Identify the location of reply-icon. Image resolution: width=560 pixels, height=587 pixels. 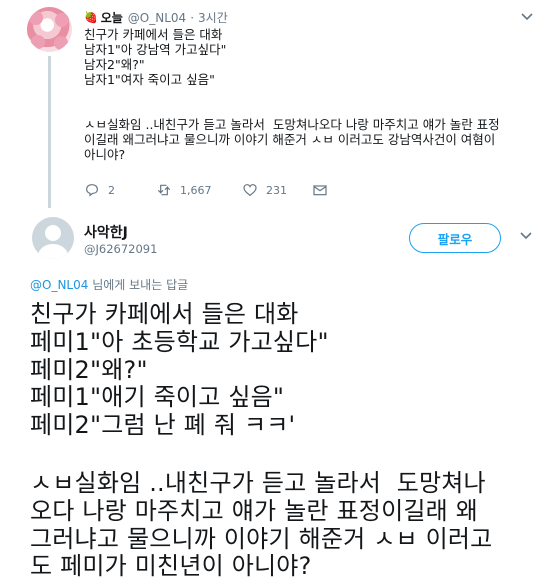
(92, 190).